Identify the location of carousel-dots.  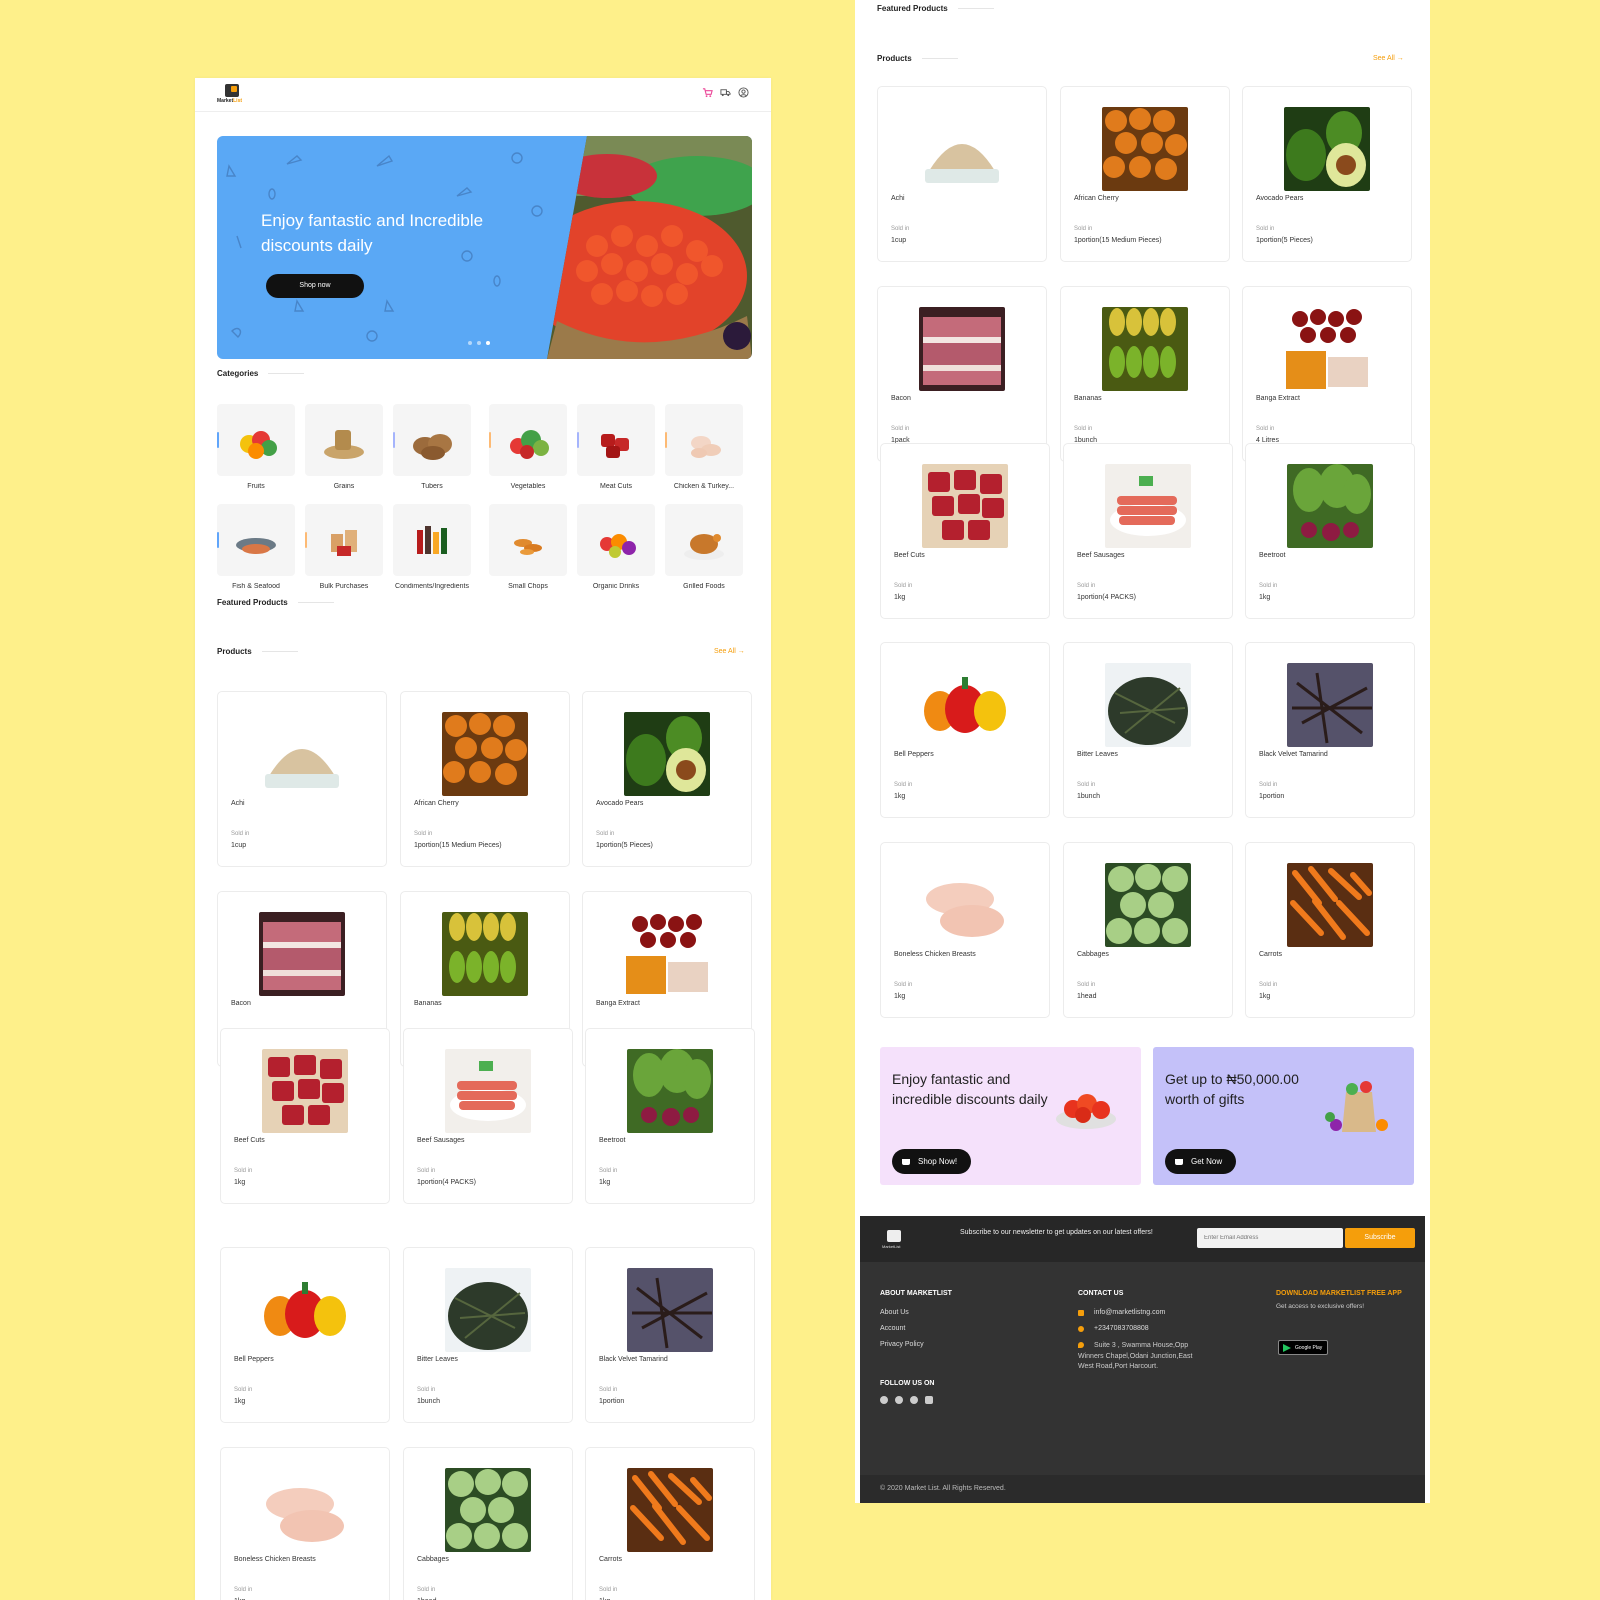
(479, 343).